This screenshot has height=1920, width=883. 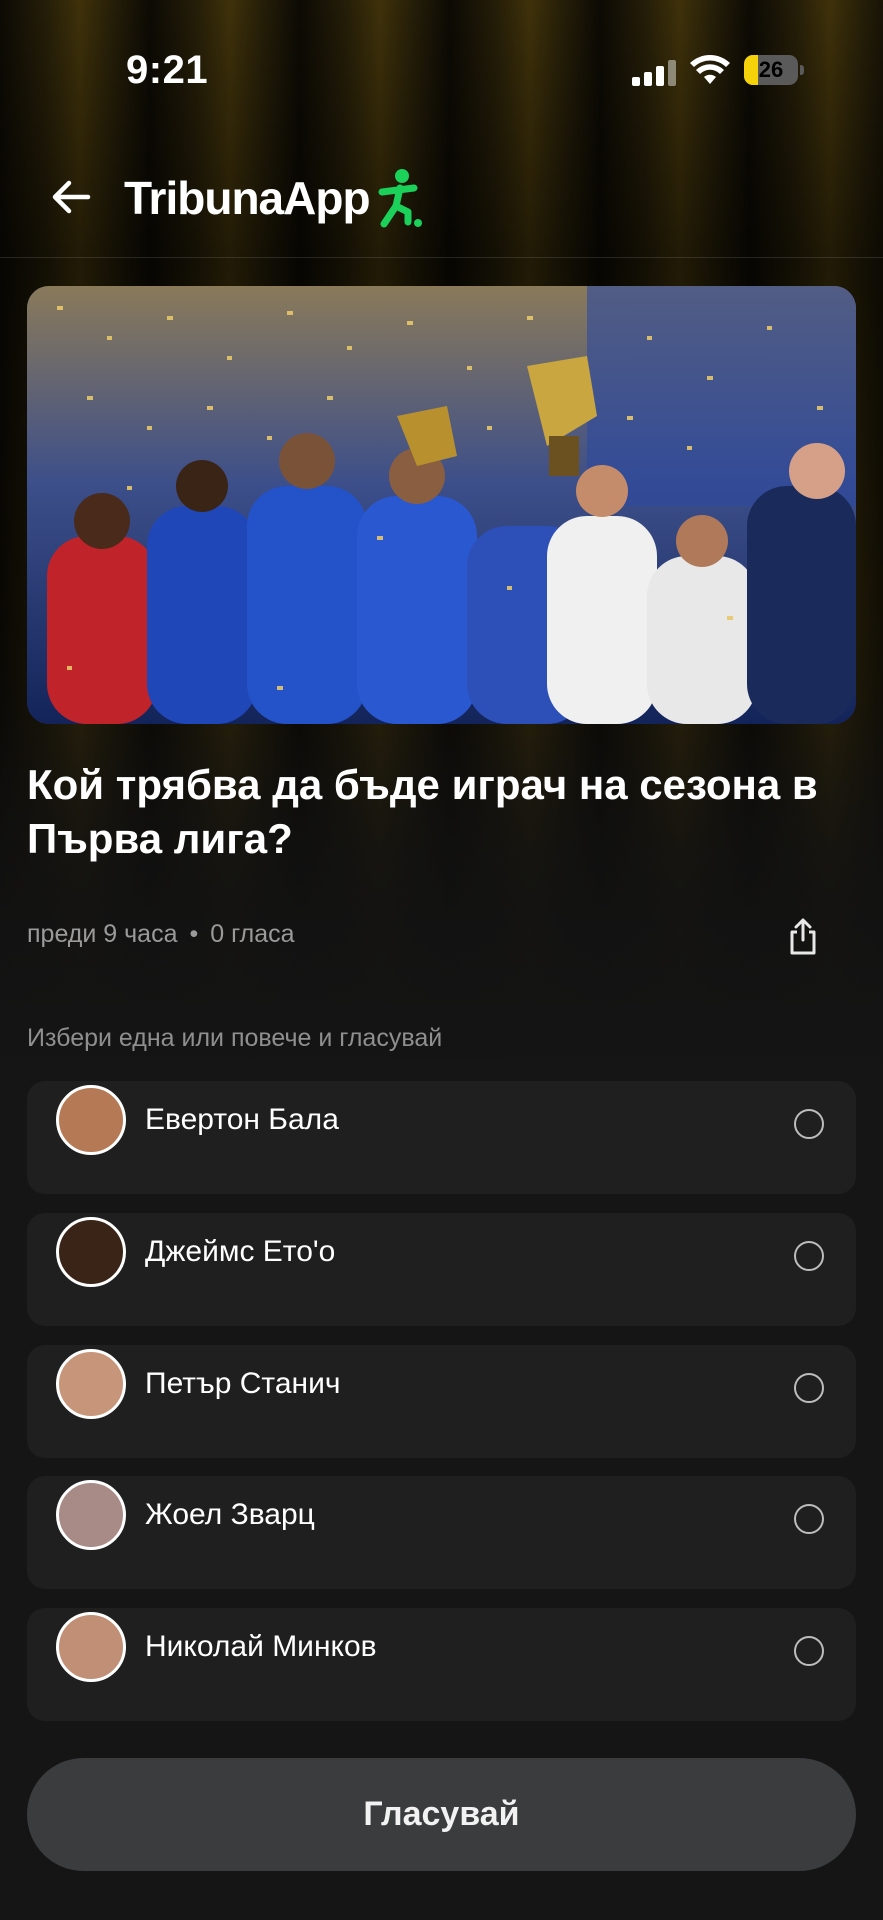 What do you see at coordinates (803, 936) in the screenshot?
I see `share-icon` at bounding box center [803, 936].